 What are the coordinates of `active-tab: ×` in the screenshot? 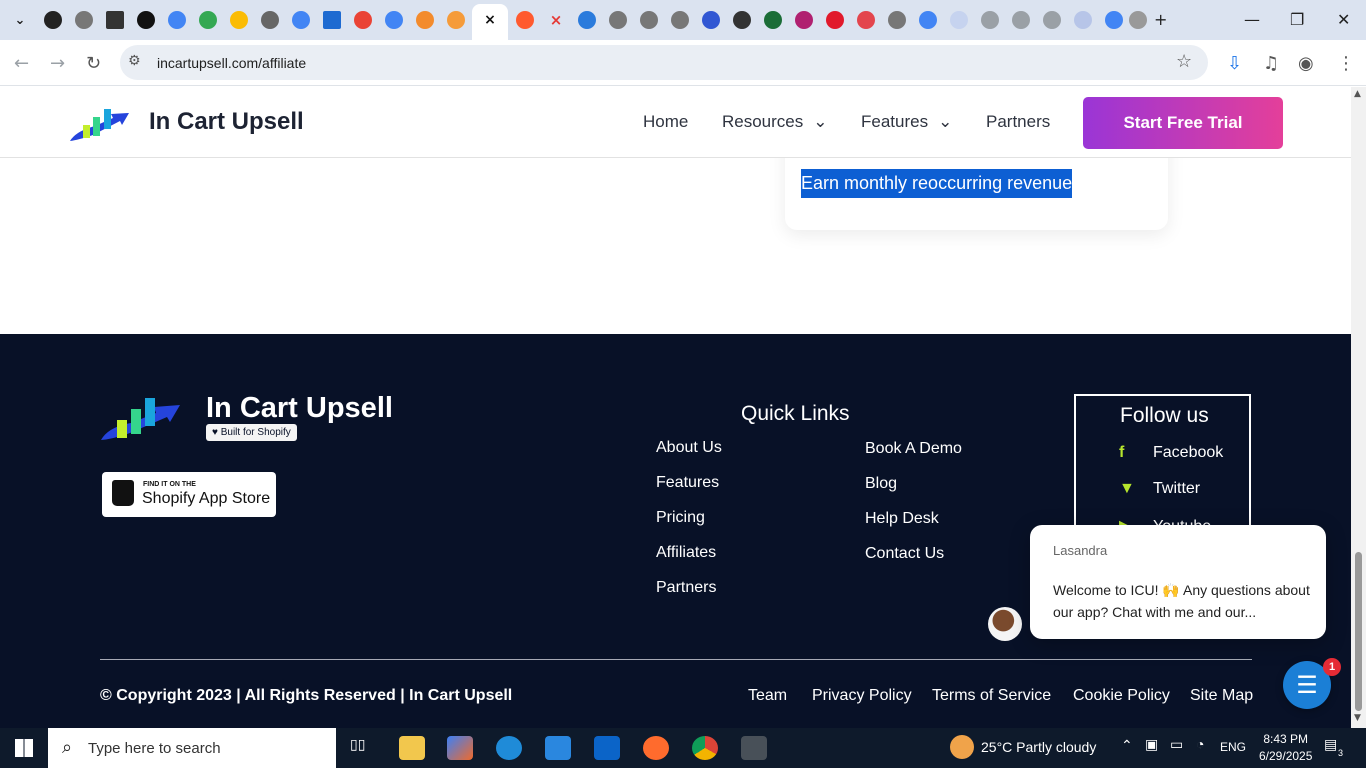 It's located at (490, 22).